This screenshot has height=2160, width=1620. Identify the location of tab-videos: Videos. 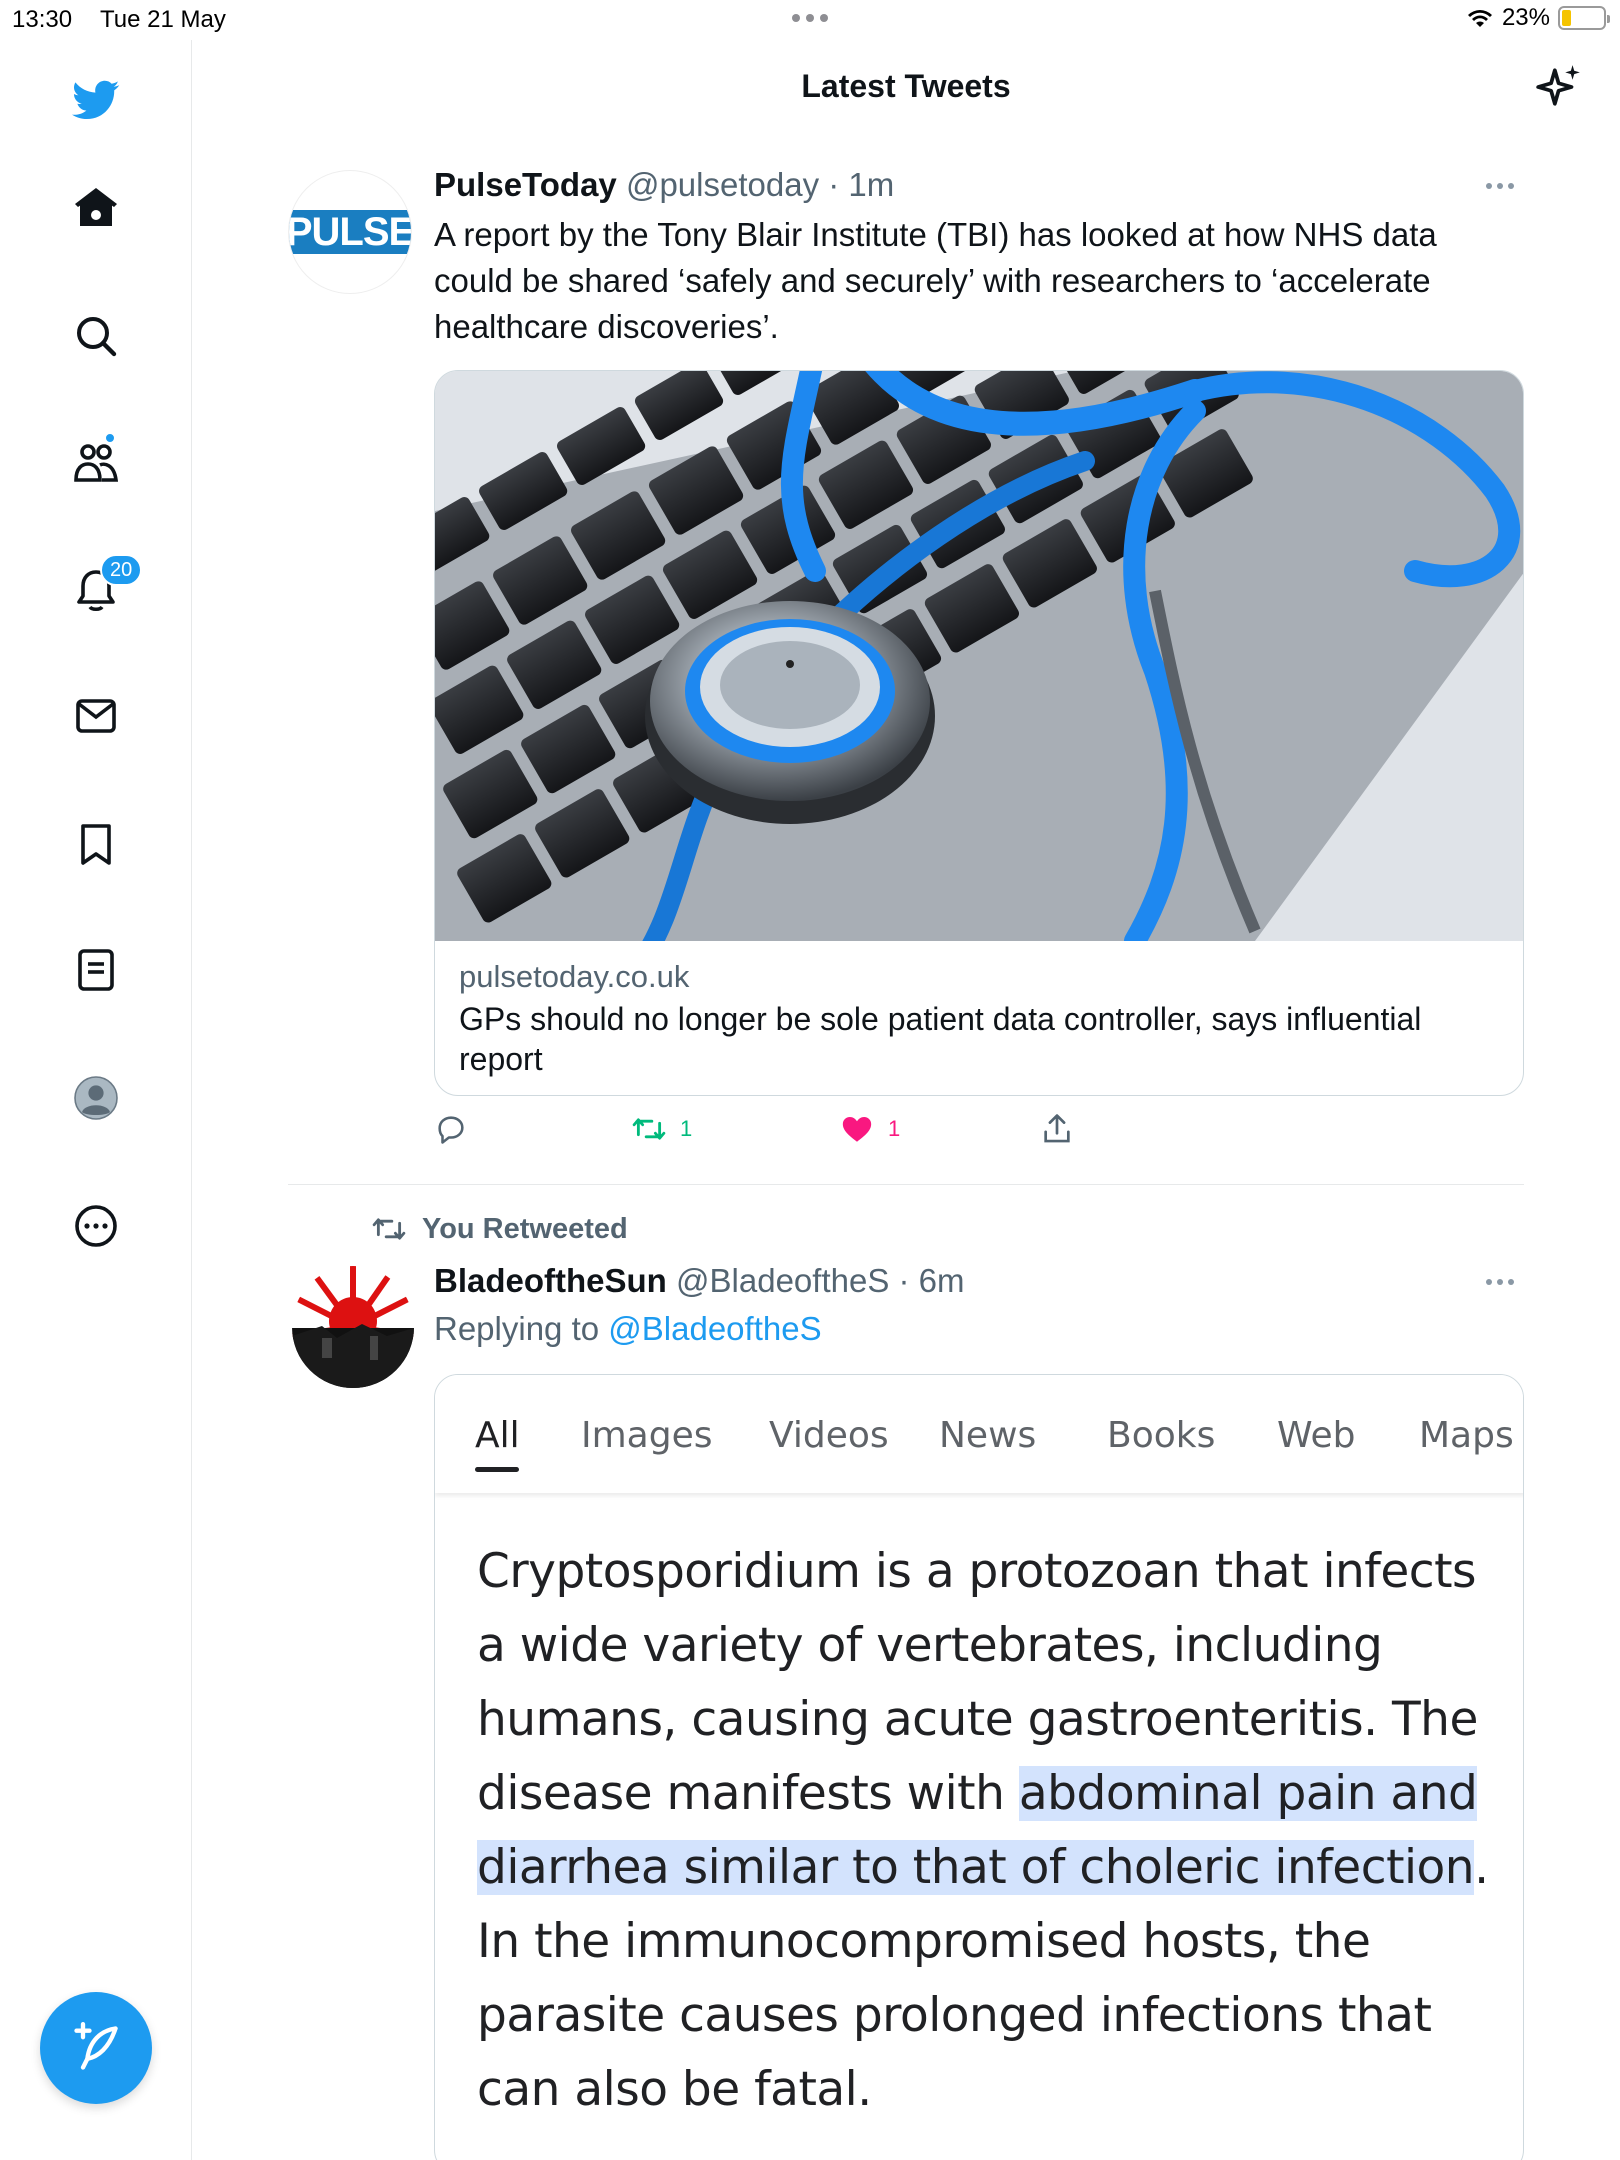
(829, 1435).